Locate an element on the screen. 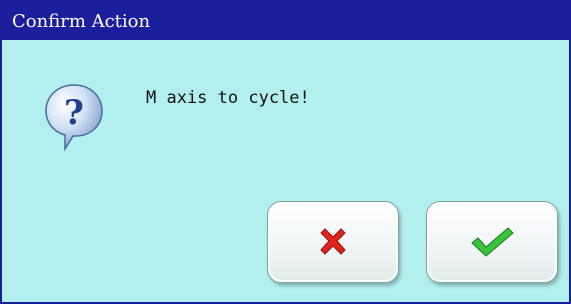 The image size is (571, 306). cross-icon is located at coordinates (333, 242).